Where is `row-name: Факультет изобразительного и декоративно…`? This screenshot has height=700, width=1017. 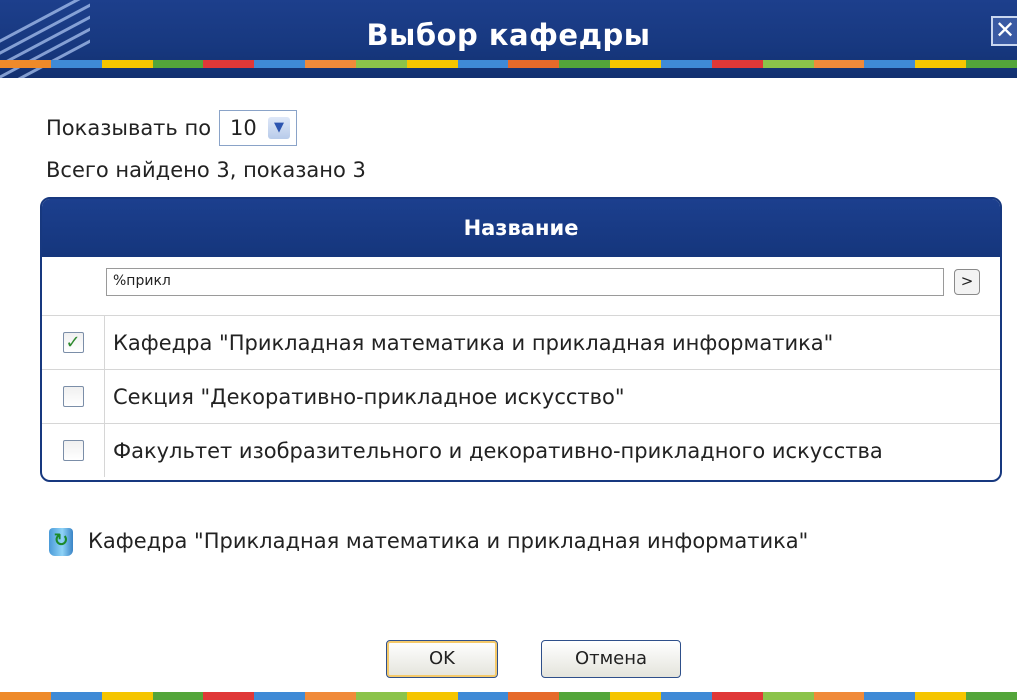
row-name: Факультет изобразительного и декоративно… is located at coordinates (498, 450).